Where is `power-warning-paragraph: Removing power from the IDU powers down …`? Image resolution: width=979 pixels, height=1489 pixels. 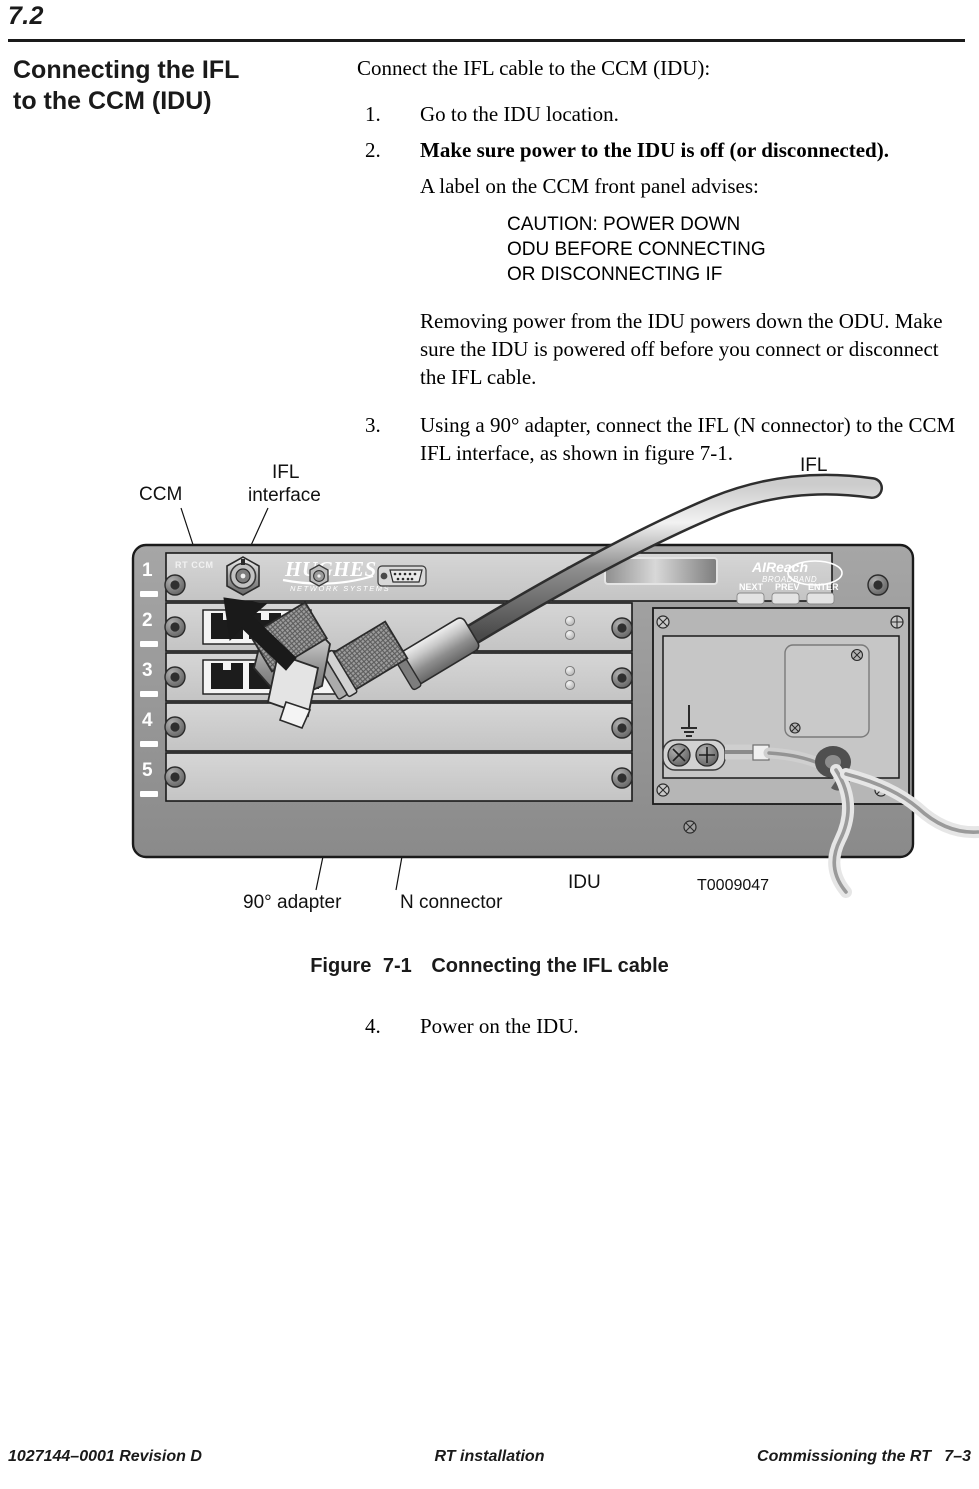 power-warning-paragraph: Removing power from the IDU powers down … is located at coordinates (681, 349).